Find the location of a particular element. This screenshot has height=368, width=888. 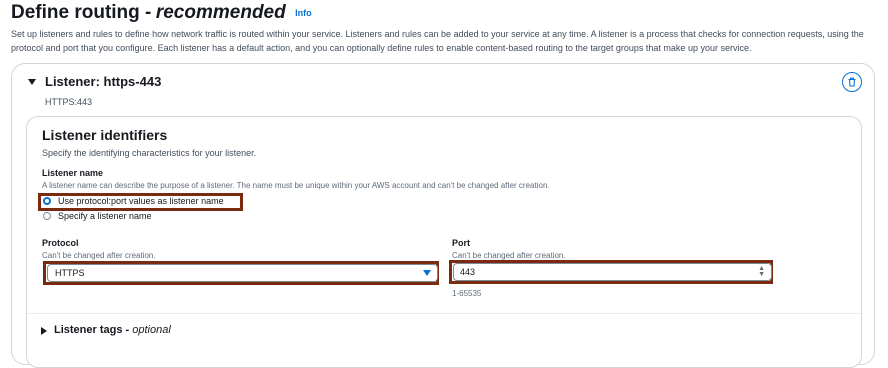

protocol-hint: Can't be changed after creation. is located at coordinates (99, 255).